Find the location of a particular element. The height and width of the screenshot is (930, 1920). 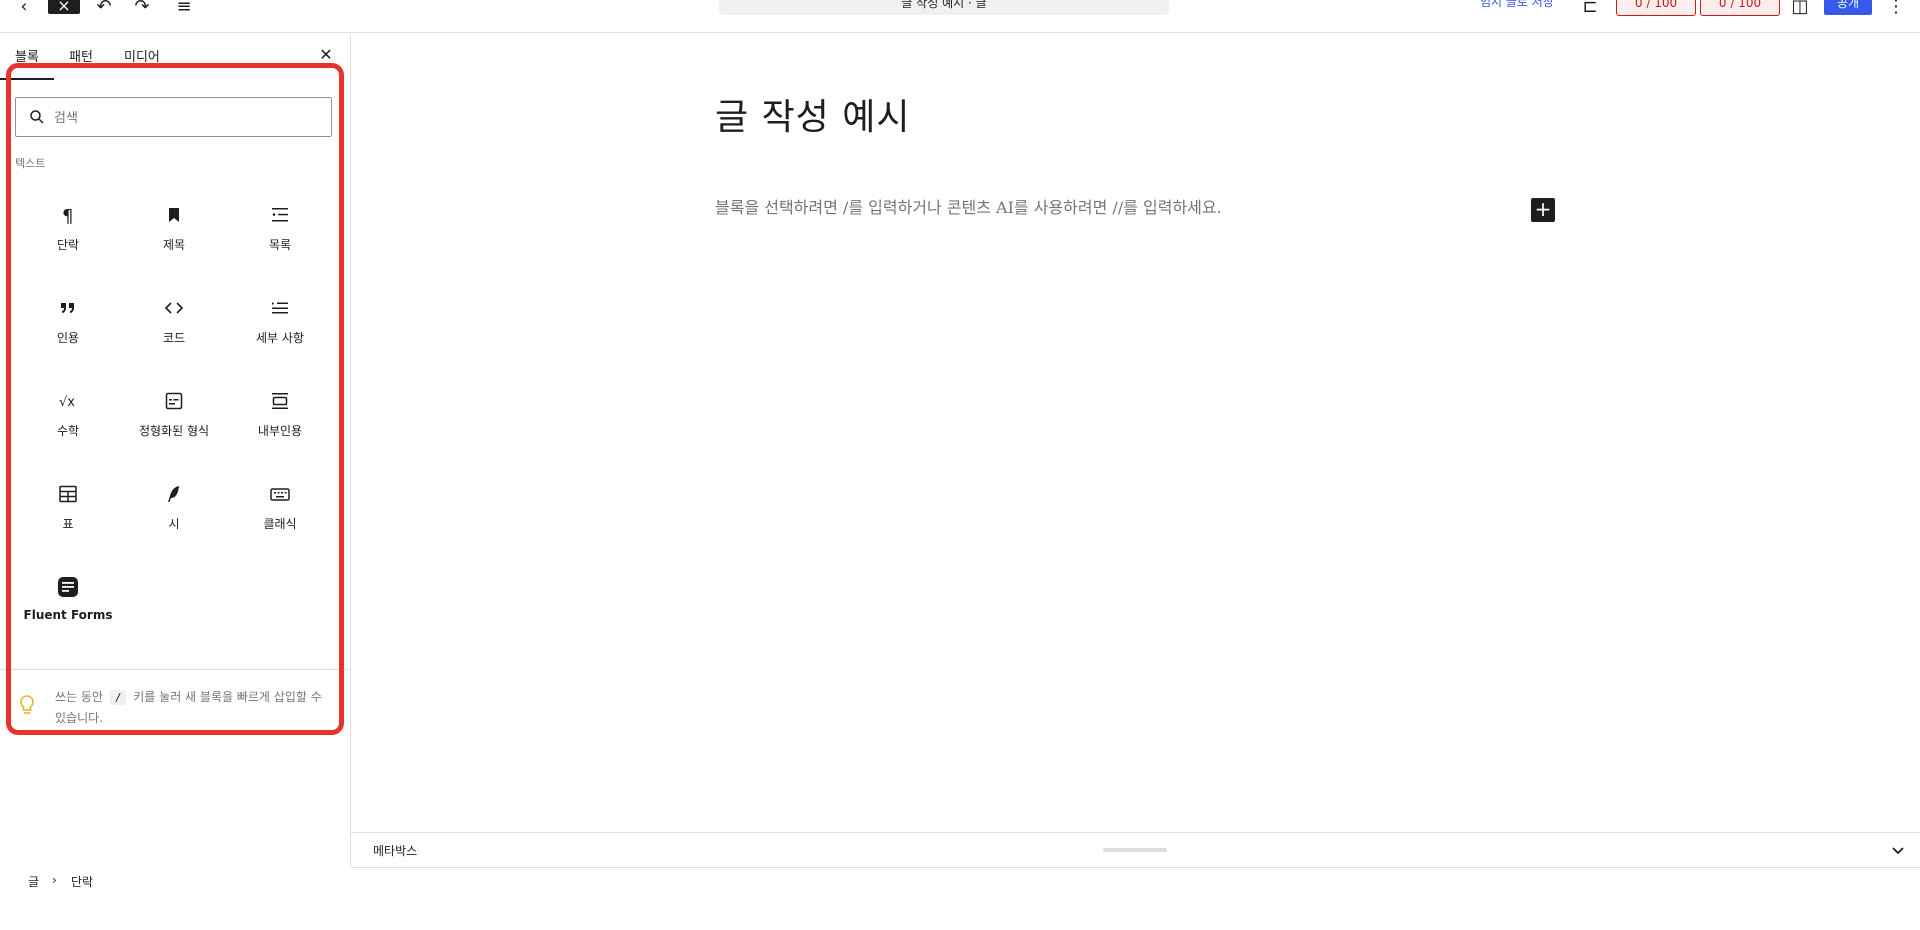

code-icon is located at coordinates (174, 308).